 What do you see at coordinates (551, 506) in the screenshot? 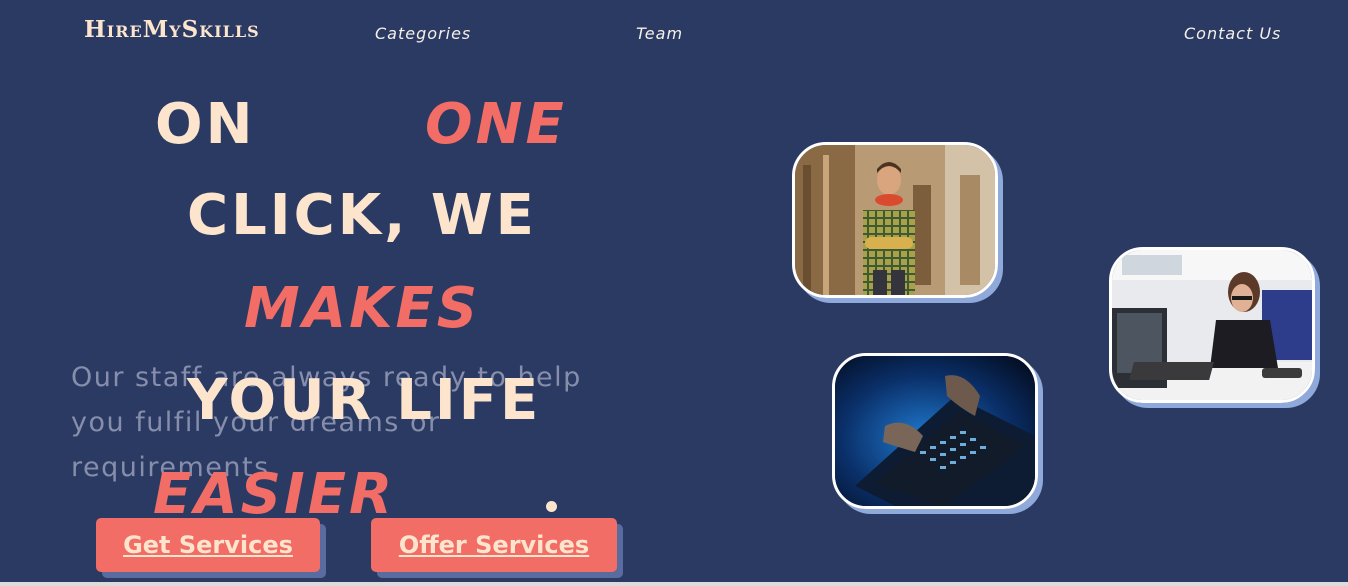
I see `hero-dot` at bounding box center [551, 506].